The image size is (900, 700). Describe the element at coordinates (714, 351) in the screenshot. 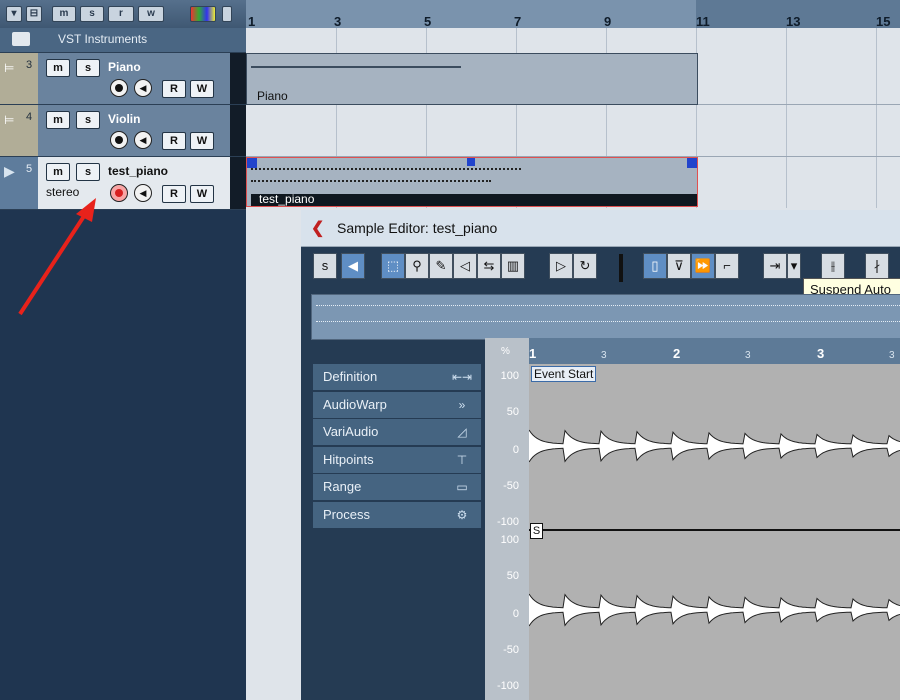

I see `editor-ruler: 1 3 2 3 3 3` at that location.